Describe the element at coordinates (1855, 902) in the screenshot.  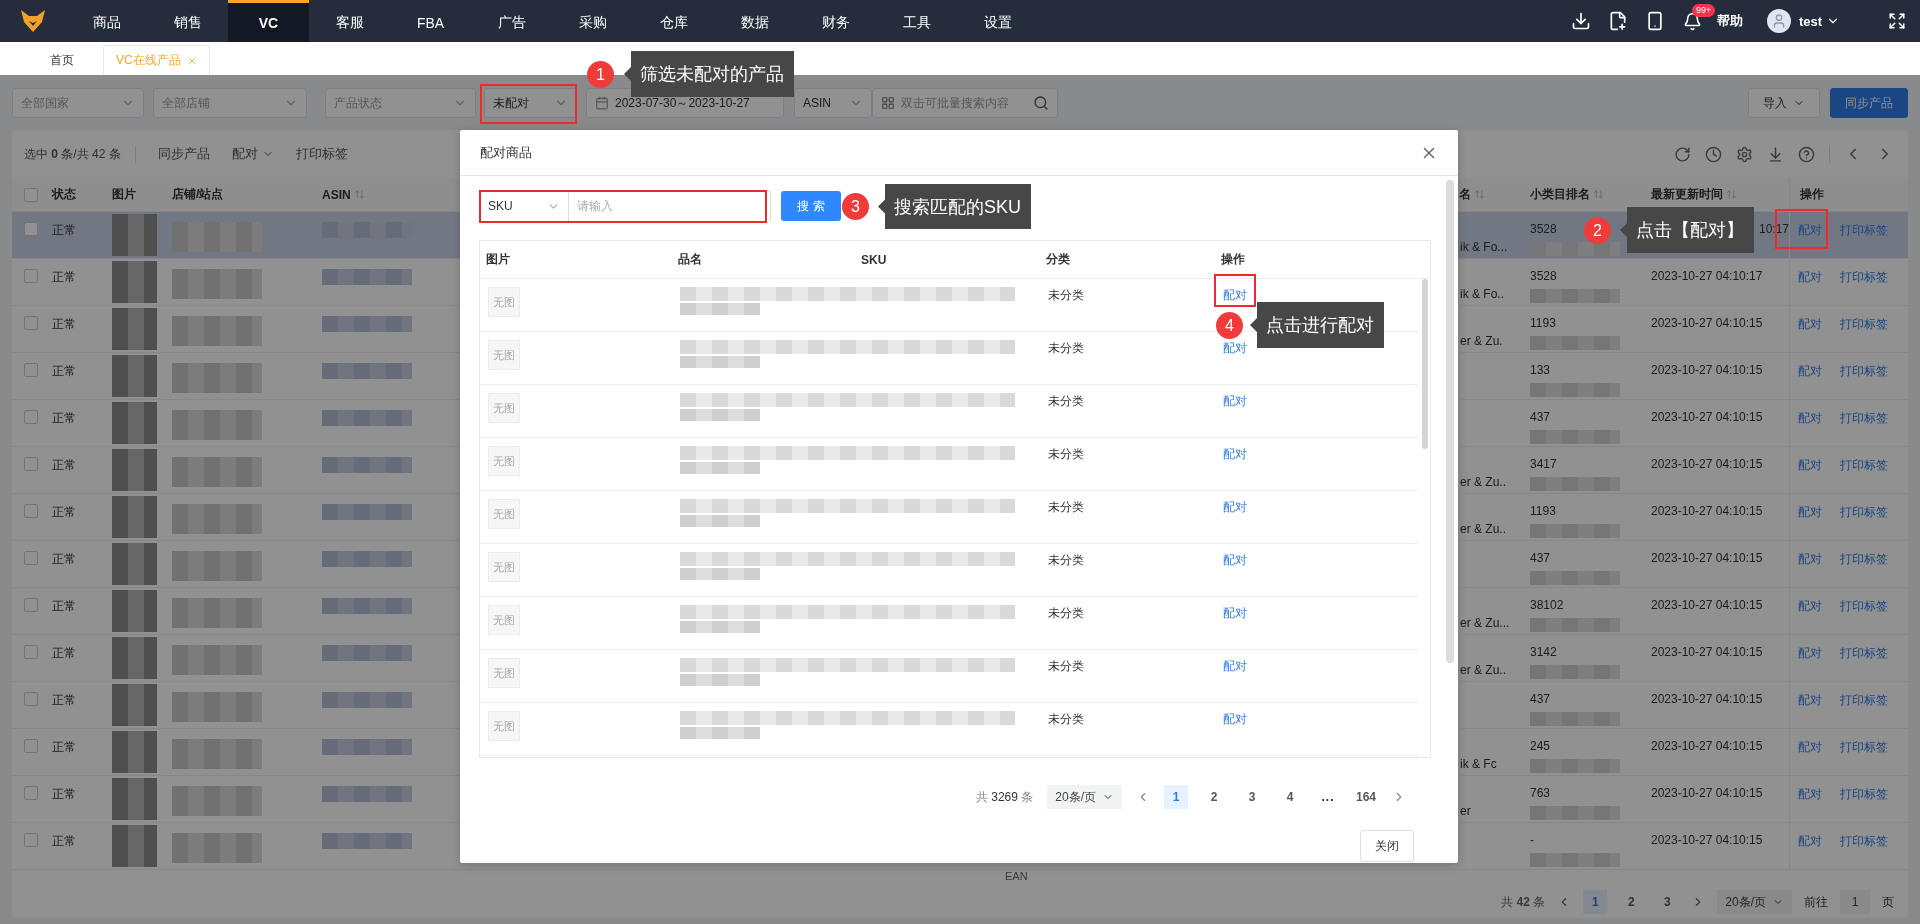
I see `goto-page-input: 1` at that location.